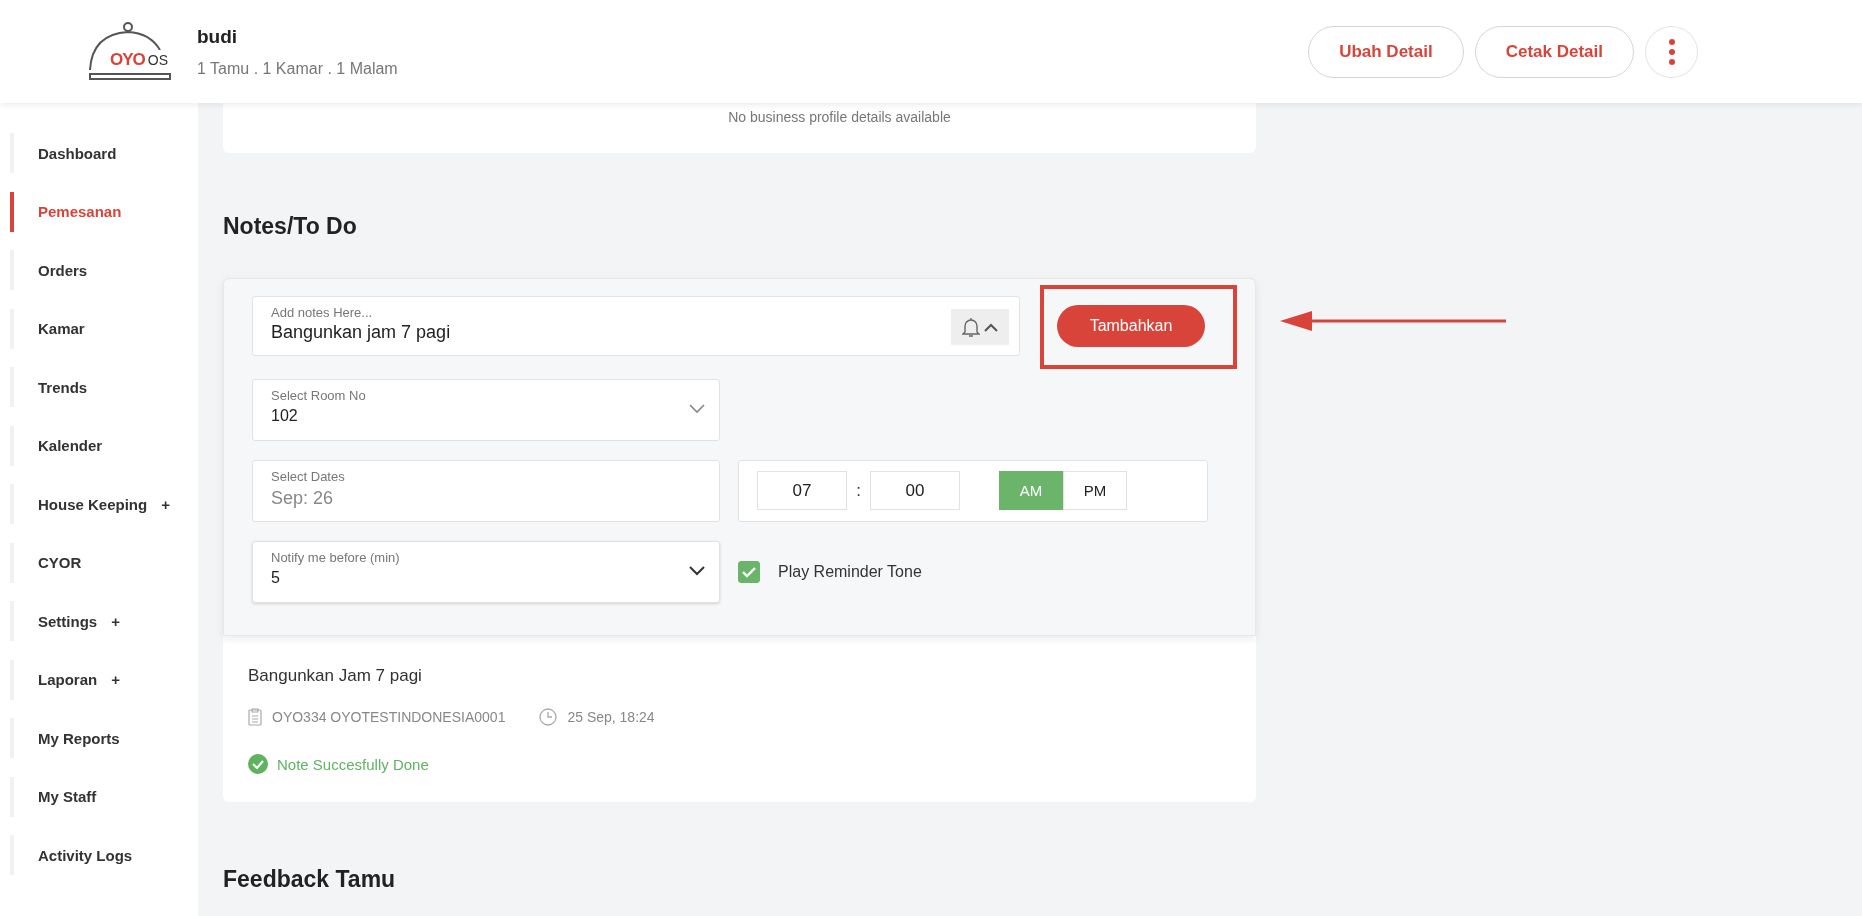  What do you see at coordinates (486, 572) in the screenshot?
I see `notify-select: Notify me before (min) 5` at bounding box center [486, 572].